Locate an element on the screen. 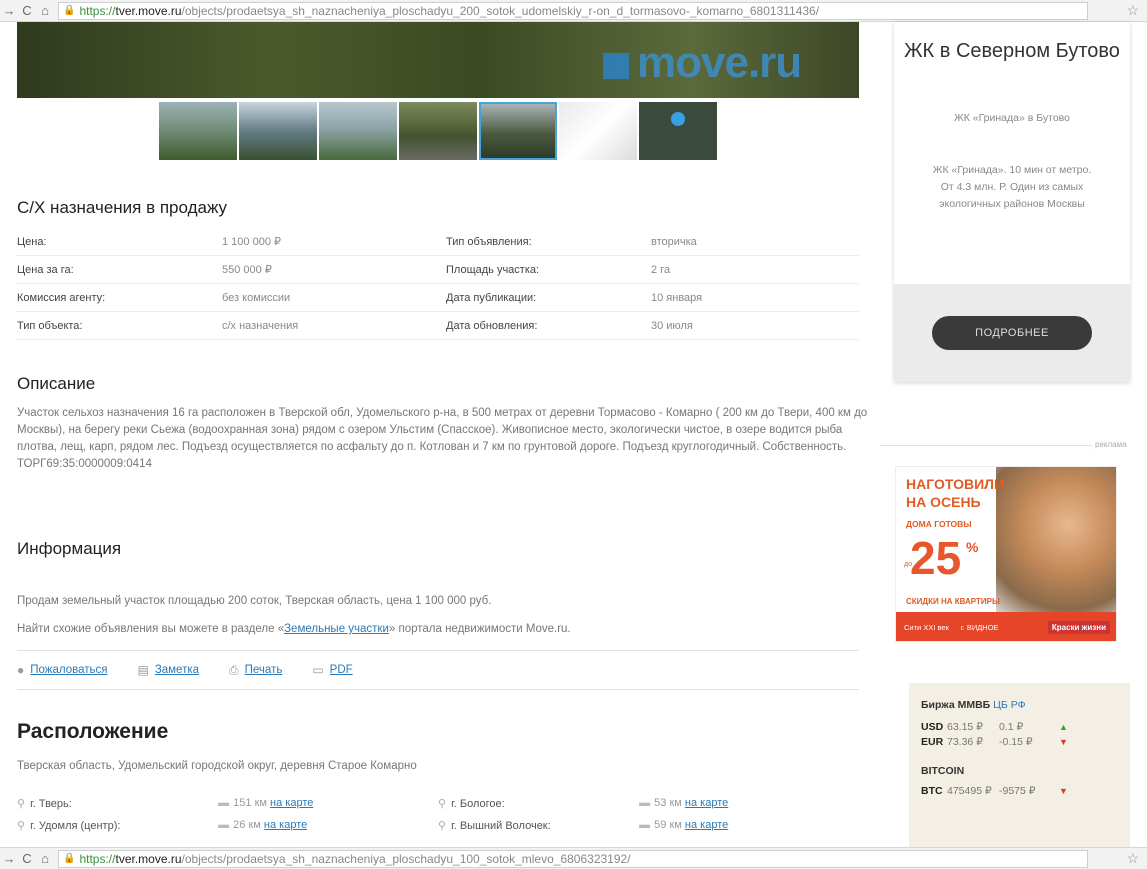 This screenshot has height=869, width=1147. bitcoin-title: BITCOIN is located at coordinates (943, 771).